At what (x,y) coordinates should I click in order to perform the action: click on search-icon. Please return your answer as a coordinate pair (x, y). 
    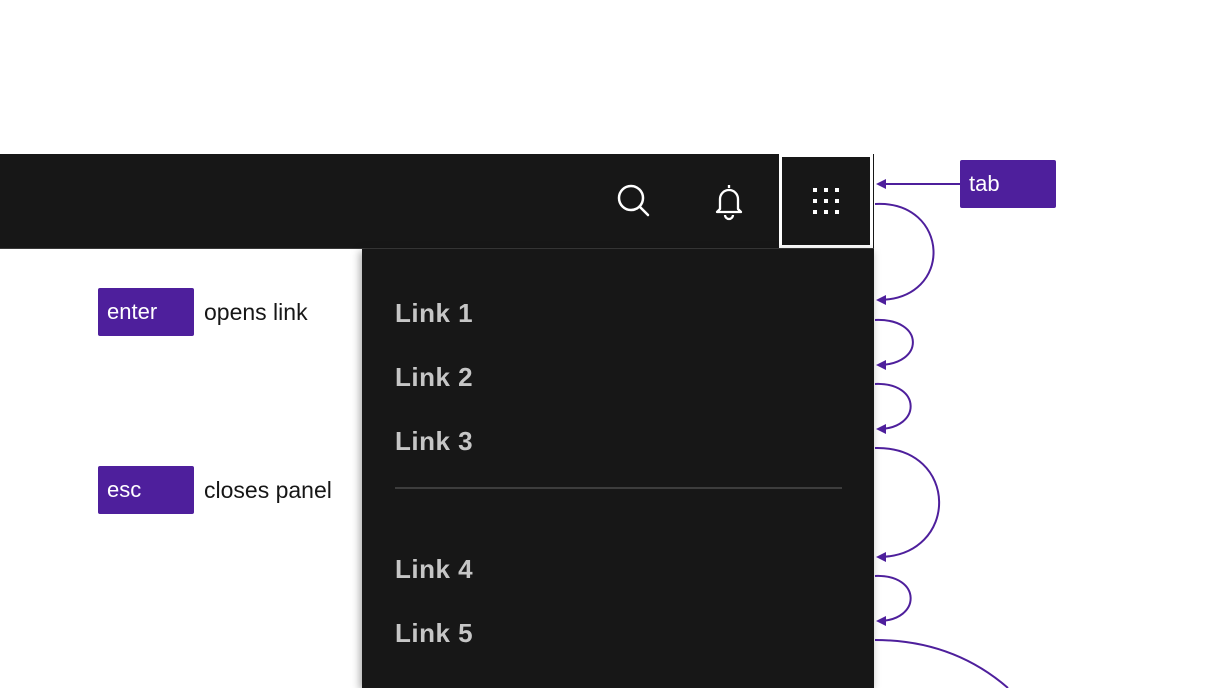
    Looking at the image, I should click on (633, 200).